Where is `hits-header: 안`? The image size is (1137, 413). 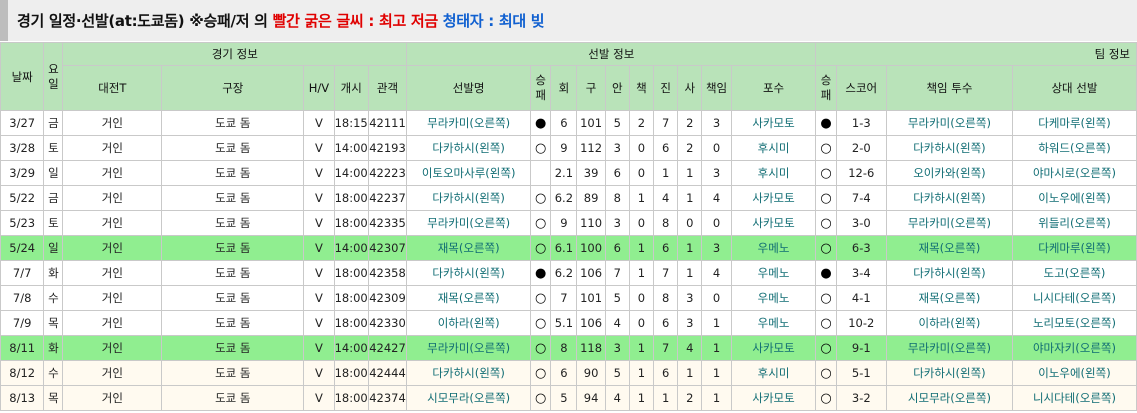 hits-header: 안 is located at coordinates (617, 88).